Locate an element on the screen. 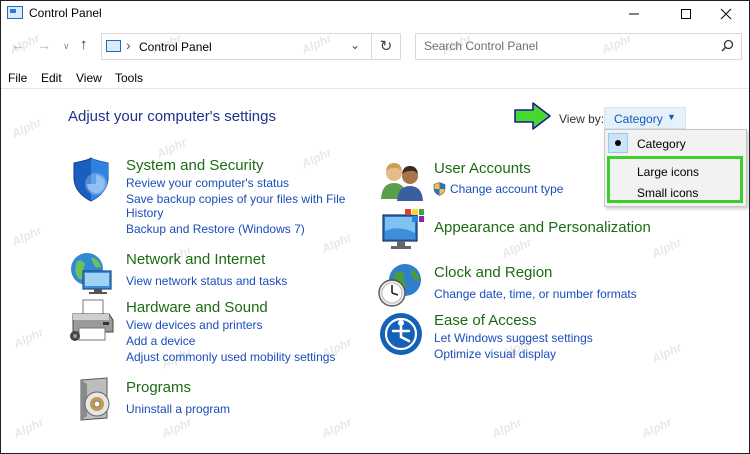 The width and height of the screenshot is (750, 454). refresh-icon: ↻ is located at coordinates (386, 46).